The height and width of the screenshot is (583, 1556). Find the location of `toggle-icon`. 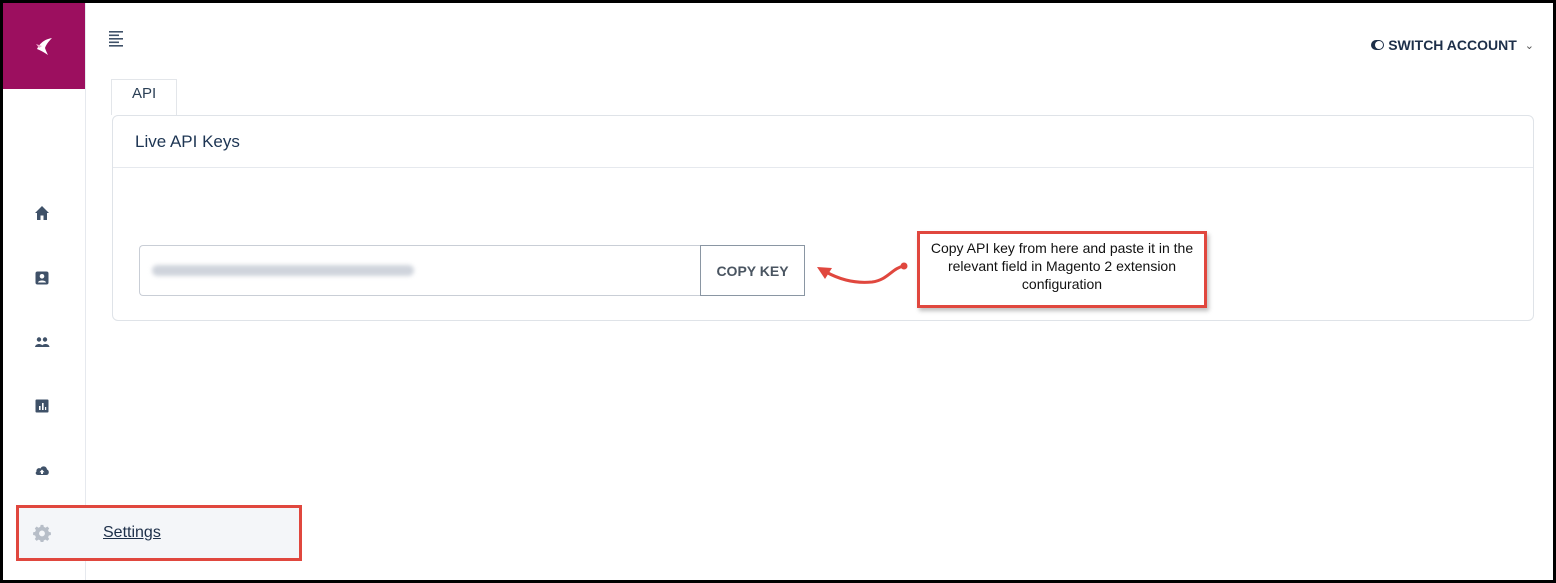

toggle-icon is located at coordinates (1378, 45).